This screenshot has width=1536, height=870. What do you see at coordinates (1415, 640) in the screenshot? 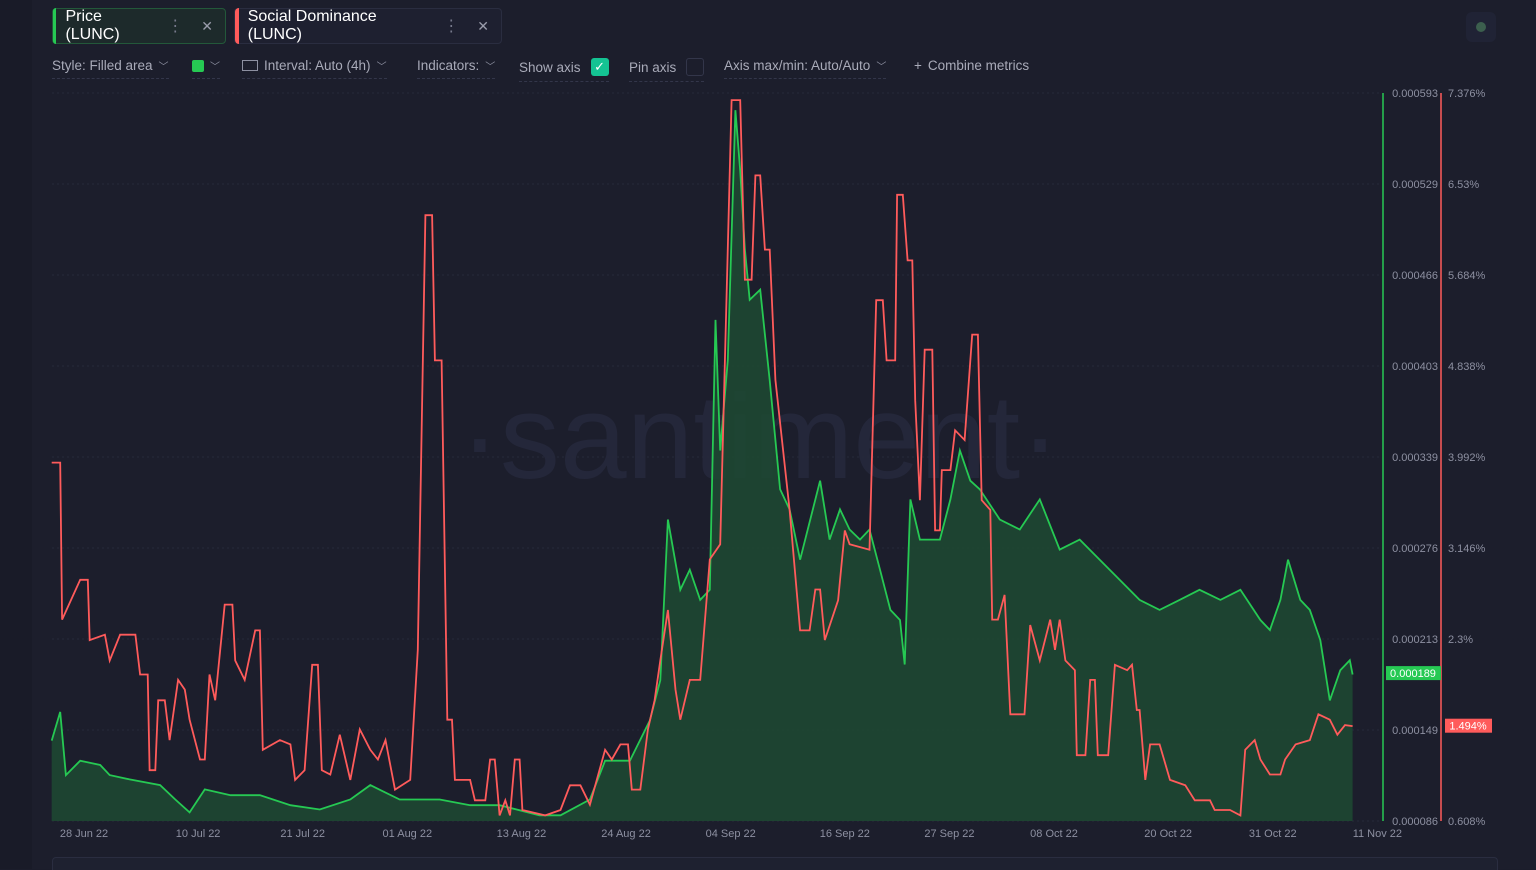
I see `price-axis-tick: 0.000213` at bounding box center [1415, 640].